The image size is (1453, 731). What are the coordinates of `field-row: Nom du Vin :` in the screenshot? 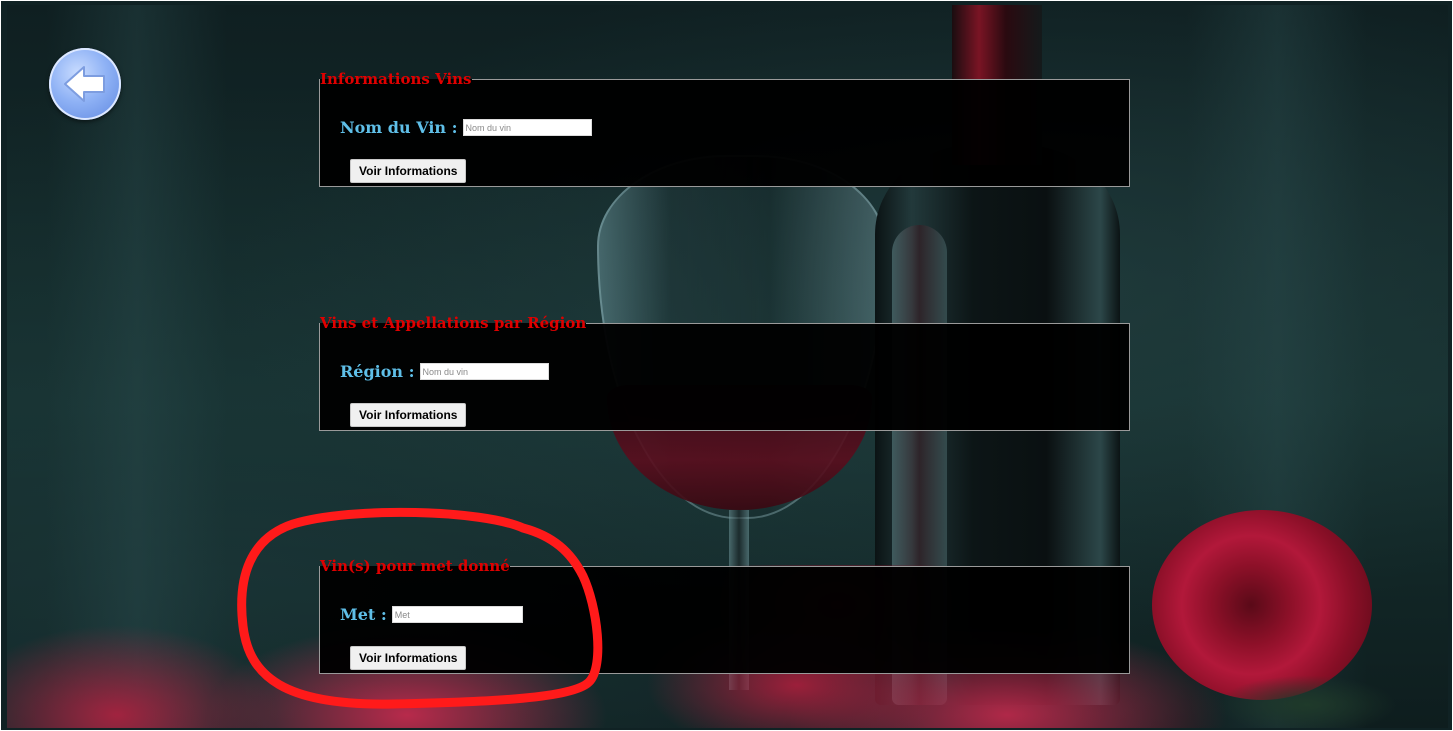 It's located at (466, 127).